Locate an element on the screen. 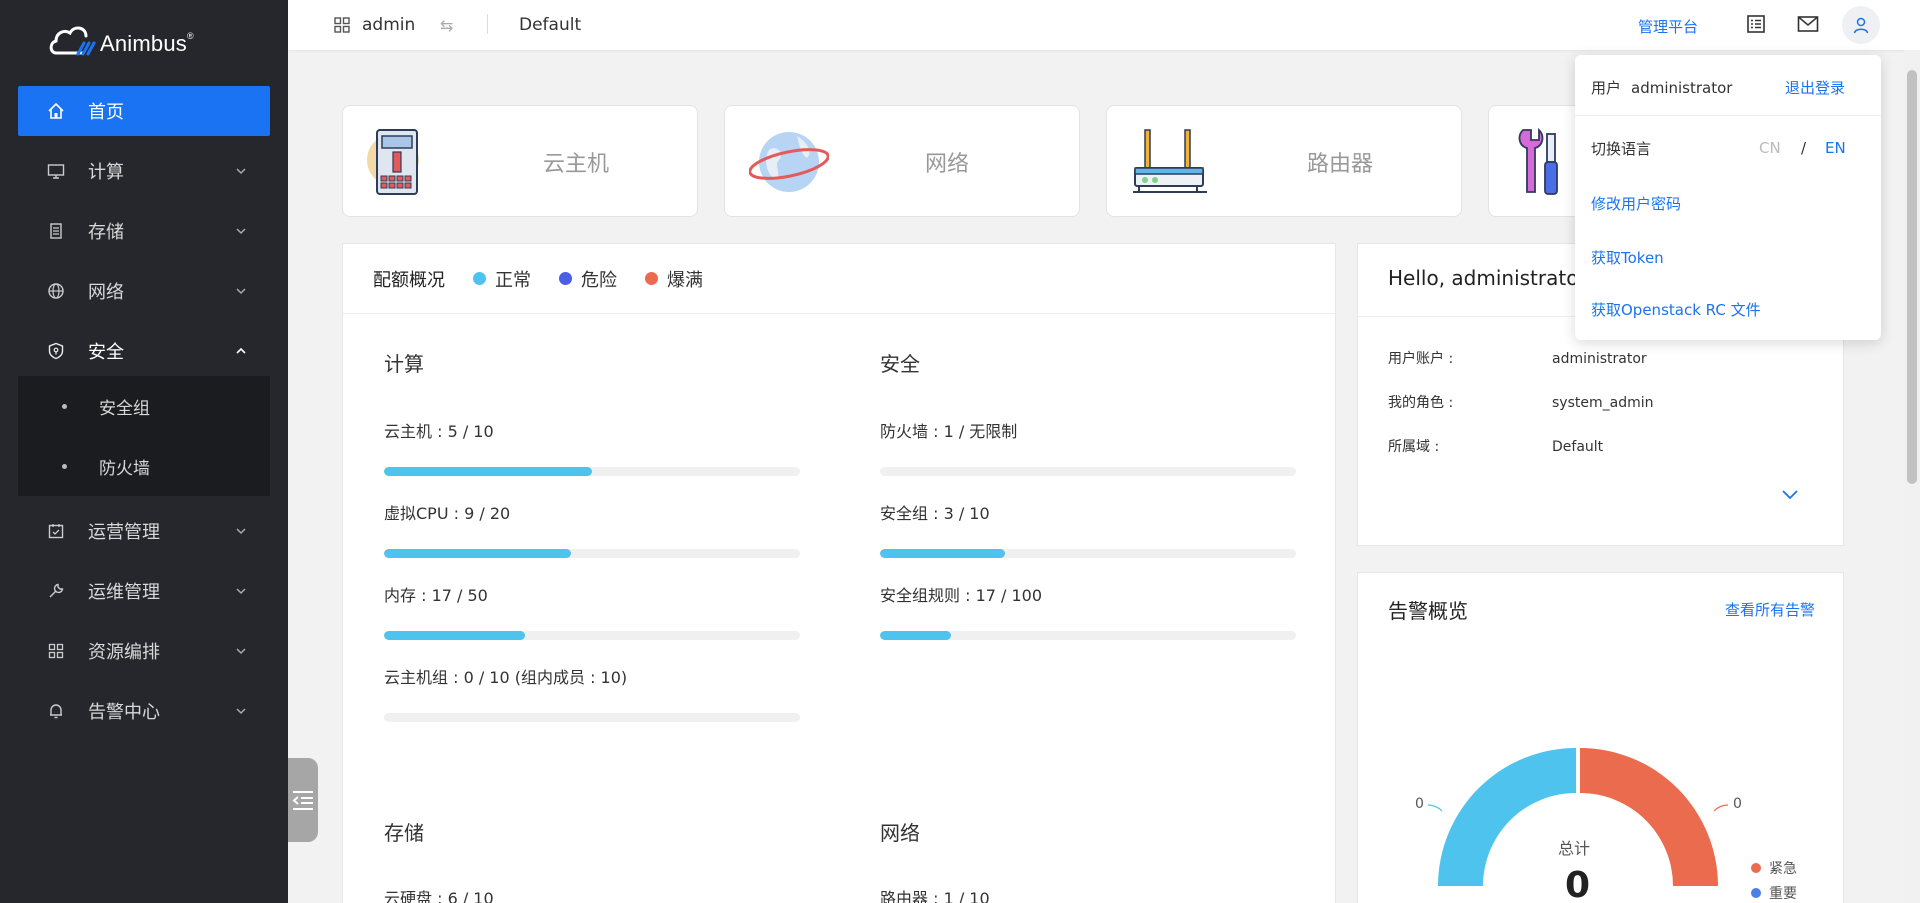 The height and width of the screenshot is (903, 1920). sidebar-item-security: 安全 is located at coordinates (144, 351).